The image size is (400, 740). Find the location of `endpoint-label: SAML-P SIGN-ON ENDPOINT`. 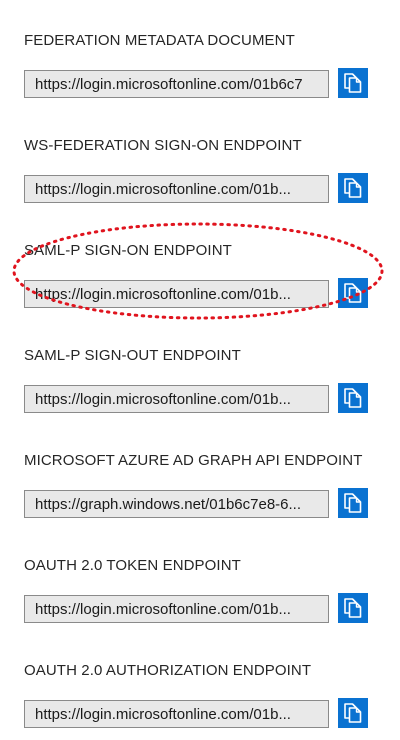

endpoint-label: SAML-P SIGN-ON ENDPOINT is located at coordinates (128, 250).